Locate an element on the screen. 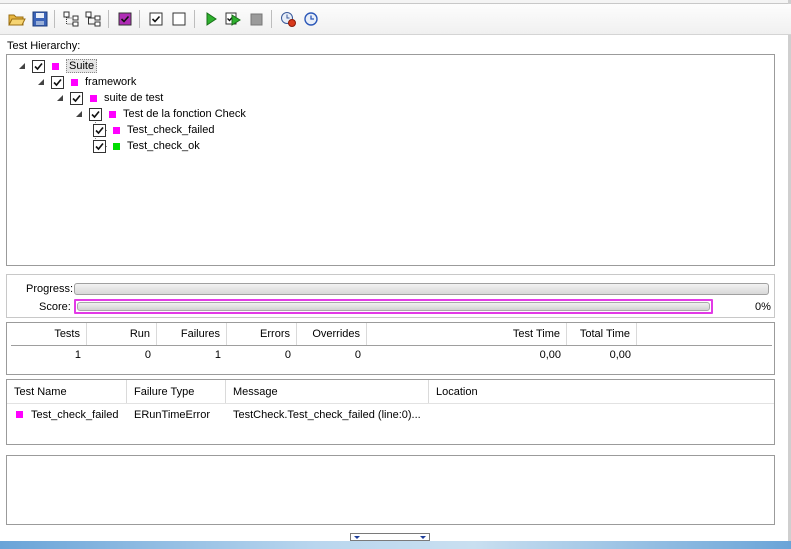  tree-node: suite de test is located at coordinates (109, 98).